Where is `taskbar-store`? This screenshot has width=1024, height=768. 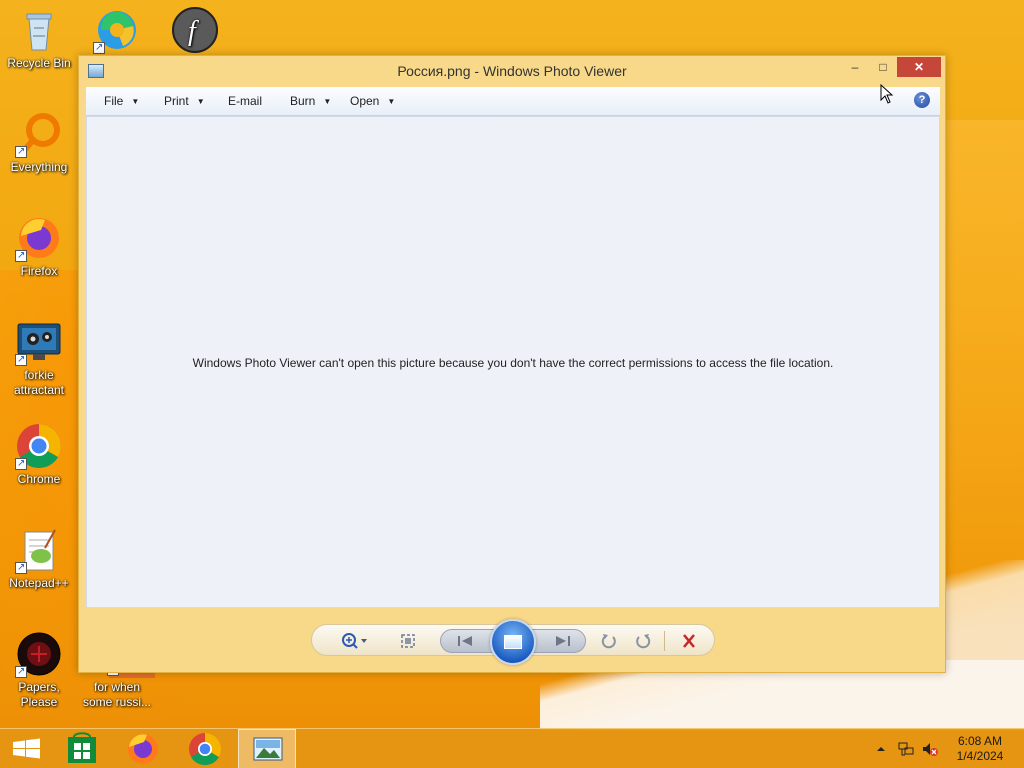 taskbar-store is located at coordinates (81, 748).